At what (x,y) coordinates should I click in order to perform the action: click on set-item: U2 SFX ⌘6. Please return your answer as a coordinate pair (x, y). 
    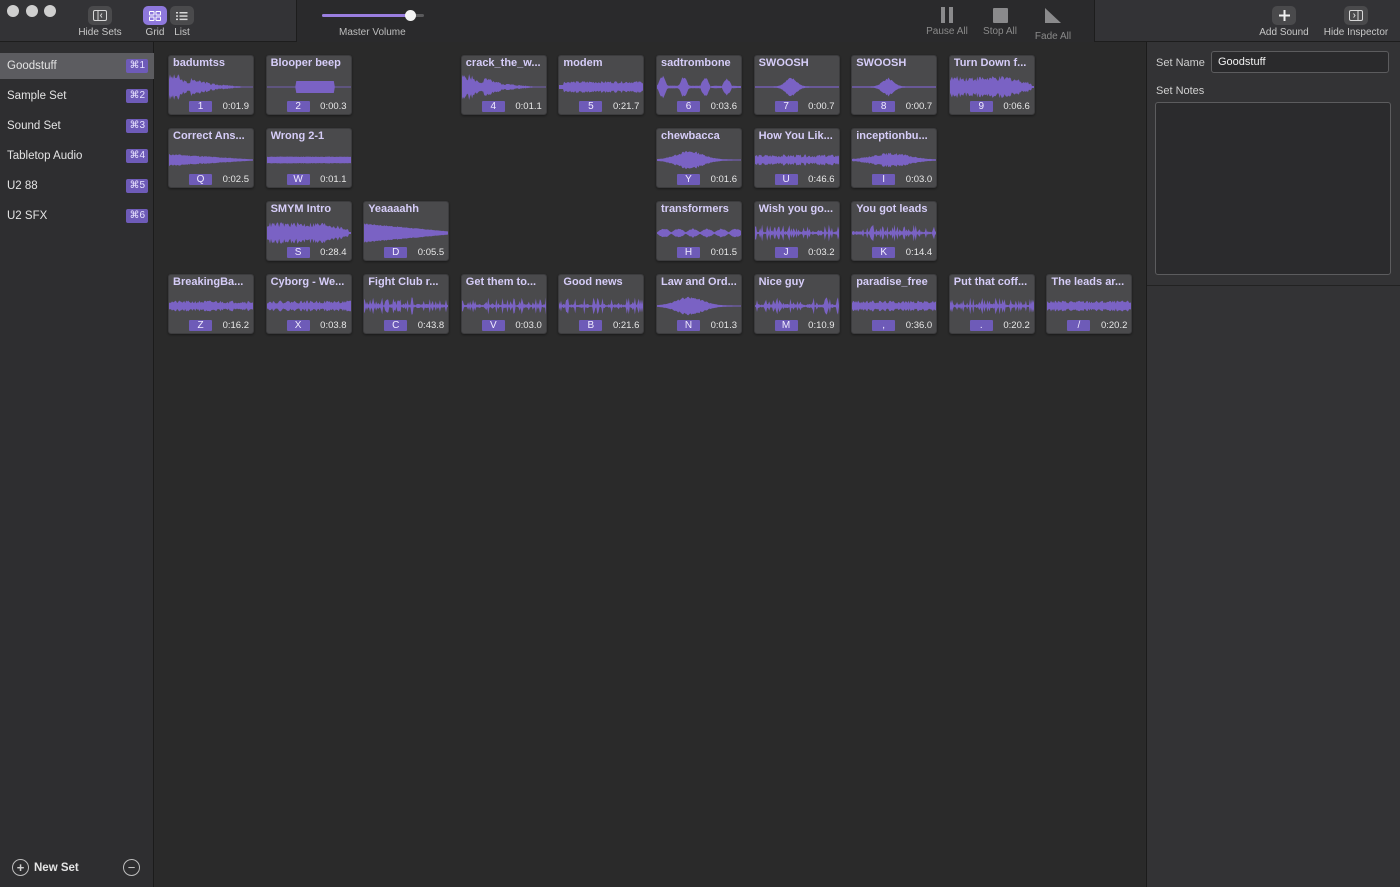
    Looking at the image, I should click on (77, 216).